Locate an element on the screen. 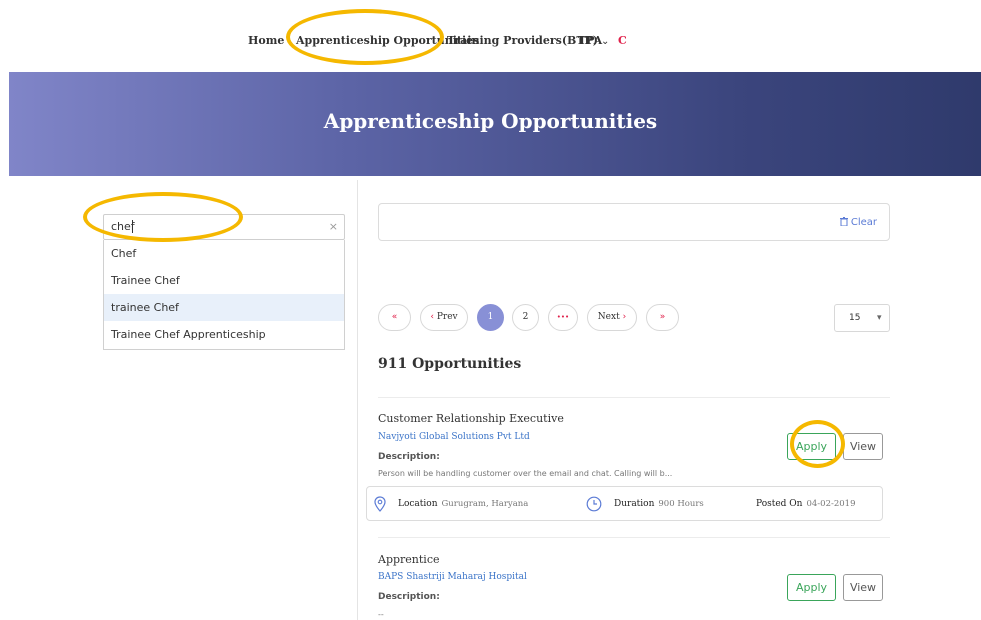 Image resolution: width=981 pixels, height=620 pixels. suggestion-item-highlighted: trainee Chef is located at coordinates (224, 307).